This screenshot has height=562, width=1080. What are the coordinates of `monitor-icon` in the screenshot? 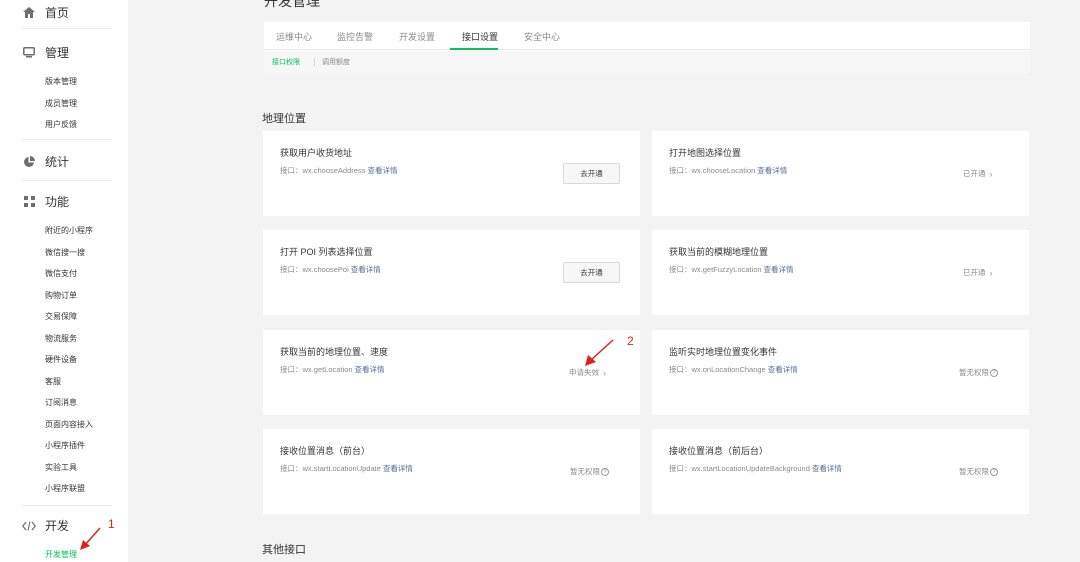 It's located at (29, 53).